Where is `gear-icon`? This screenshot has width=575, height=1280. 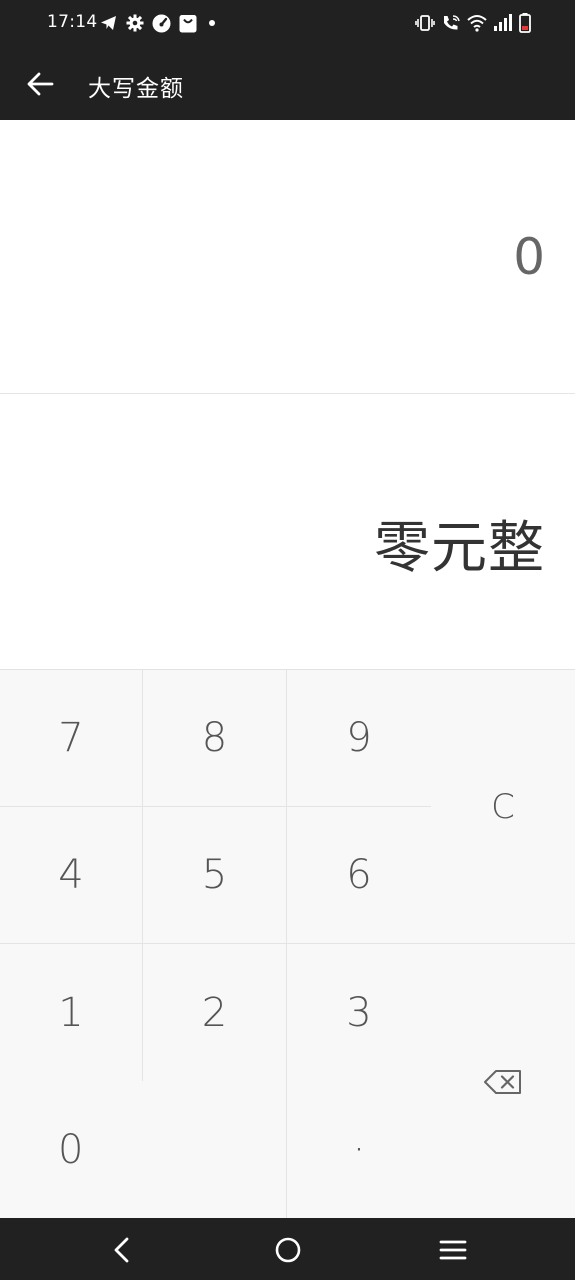
gear-icon is located at coordinates (135, 23).